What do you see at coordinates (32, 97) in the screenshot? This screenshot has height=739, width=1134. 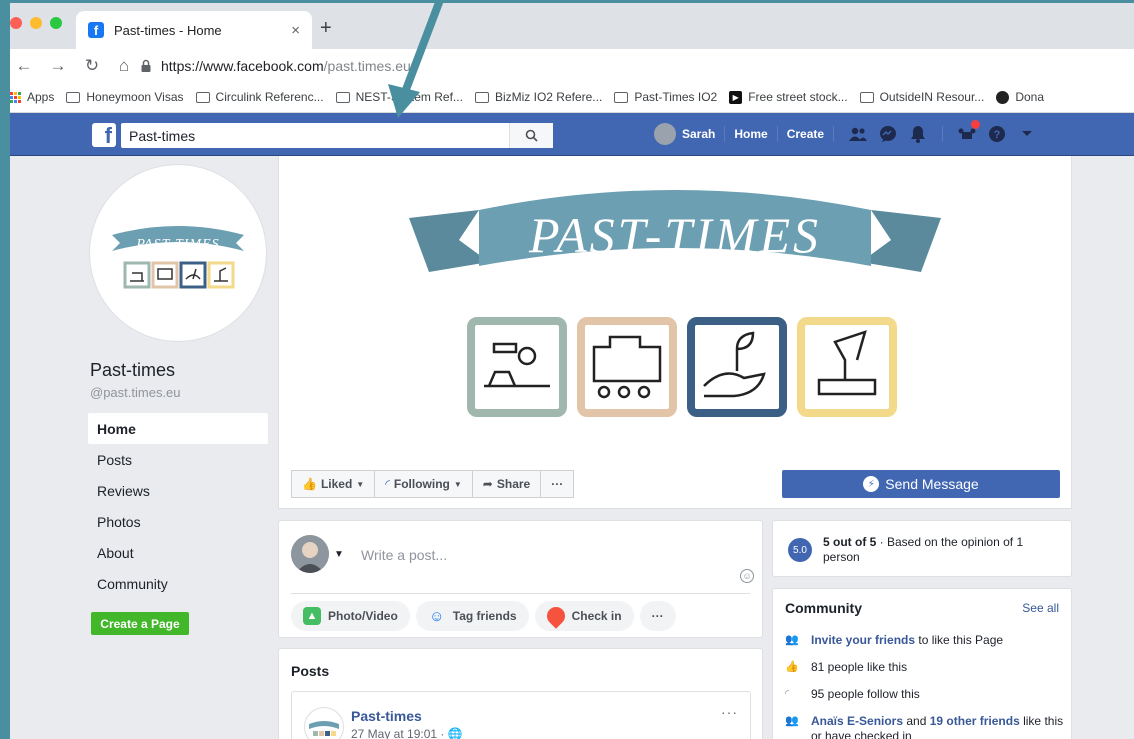 I see `bookmark-apps: Apps` at bounding box center [32, 97].